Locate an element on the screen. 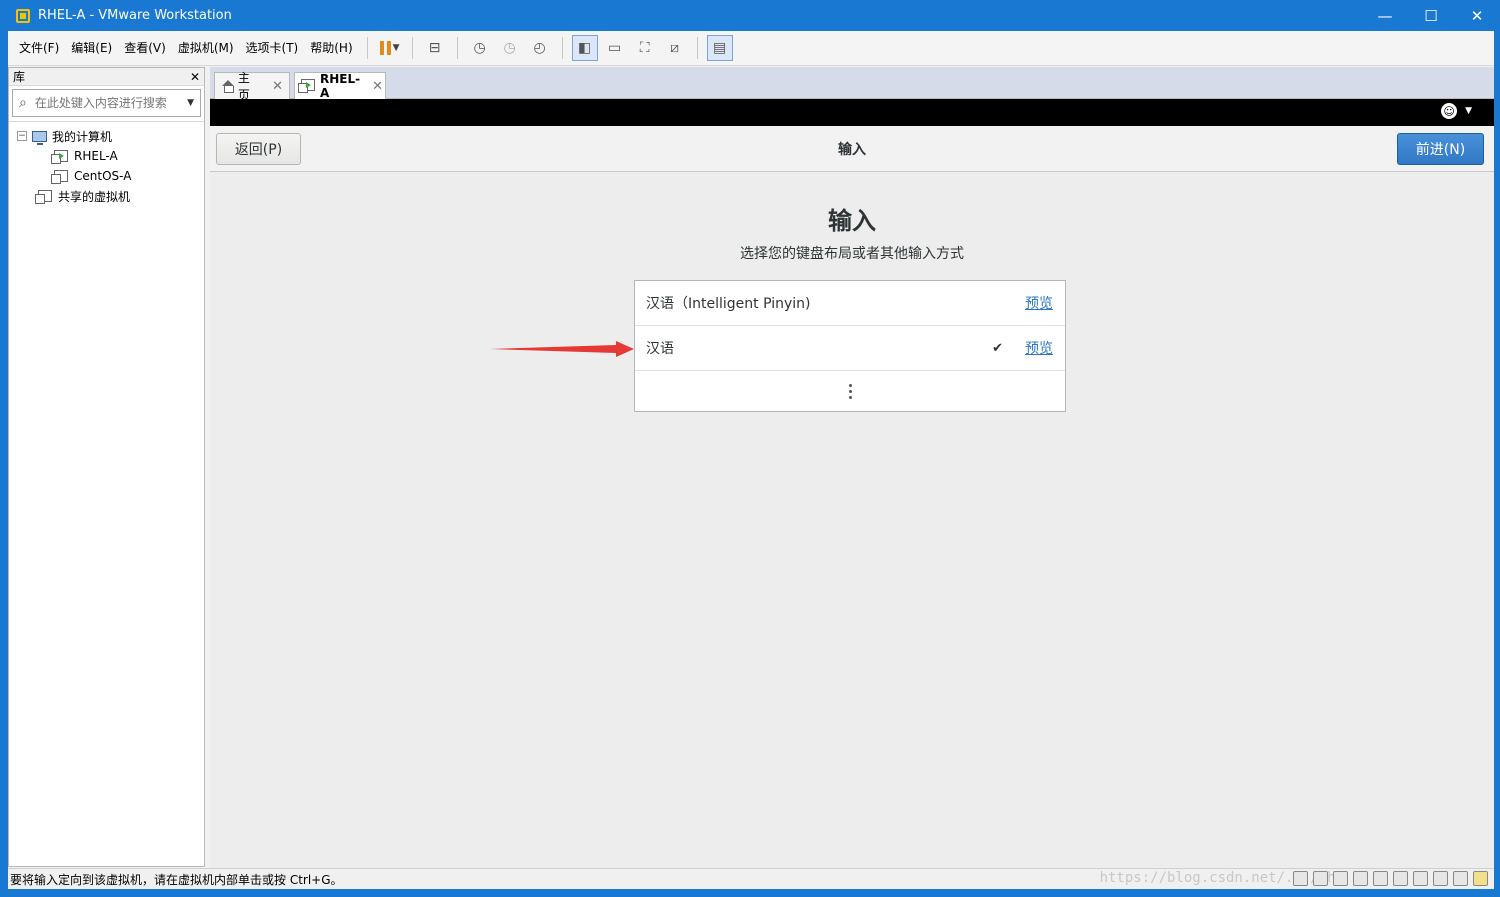  network-icon: ⊟ is located at coordinates (434, 48).